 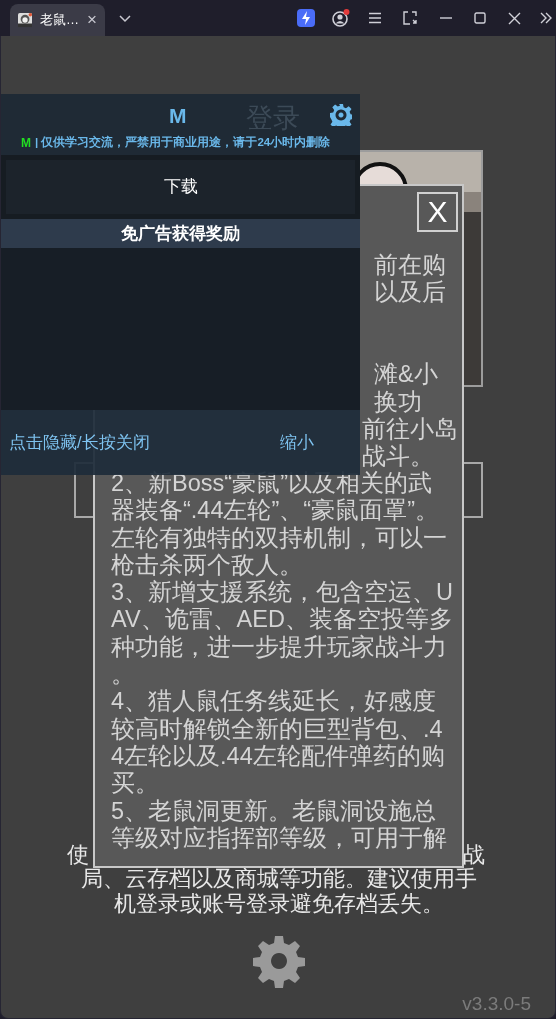 What do you see at coordinates (277, 728) in the screenshot?
I see `dialog-text: 较高时解锁全新的巨型背包、.4` at bounding box center [277, 728].